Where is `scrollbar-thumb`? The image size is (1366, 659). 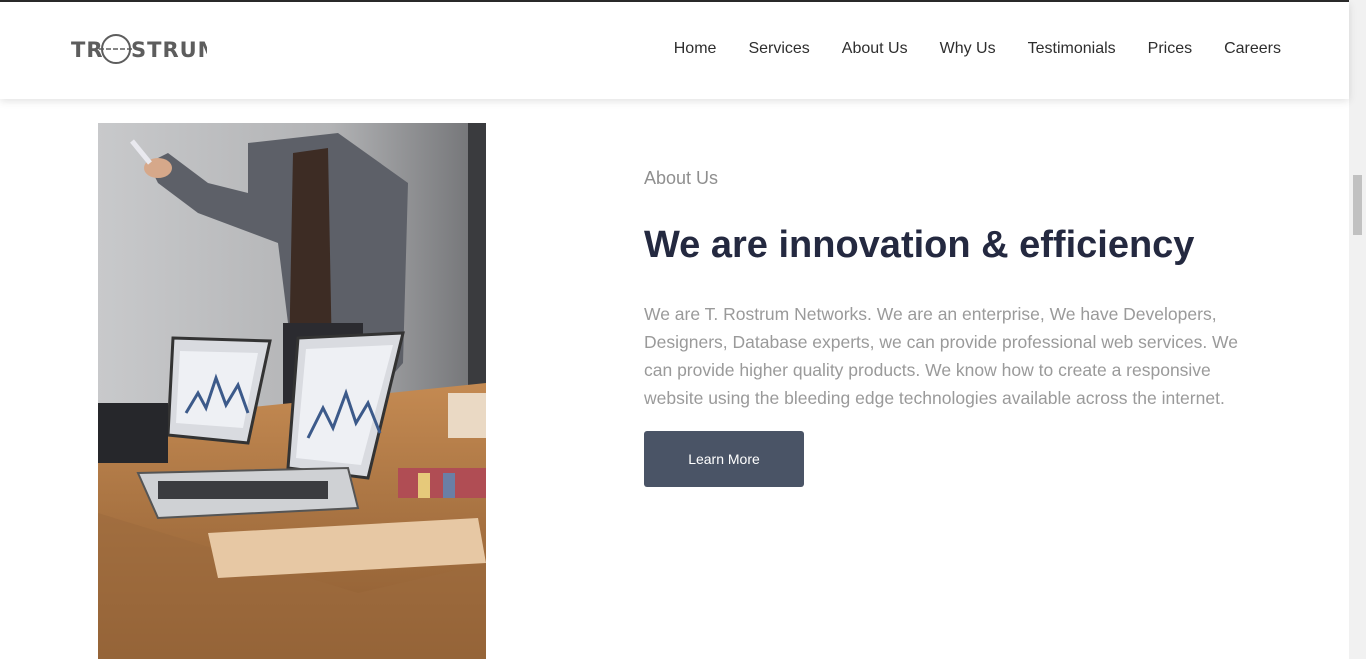 scrollbar-thumb is located at coordinates (1357, 205).